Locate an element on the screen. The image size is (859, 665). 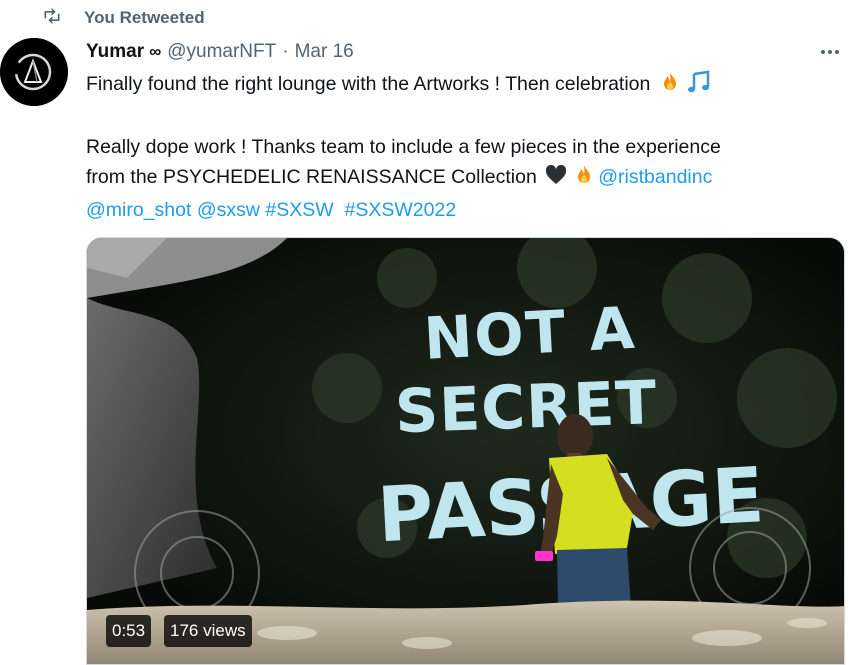
music-notes-emoji-icon is located at coordinates (699, 87).